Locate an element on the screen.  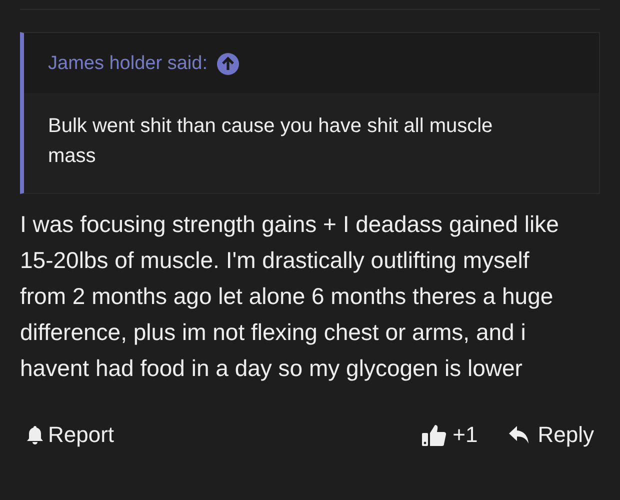
quote-text: Bulk went shit than cause you have shit all muscle mass is located at coordinates (270, 141).